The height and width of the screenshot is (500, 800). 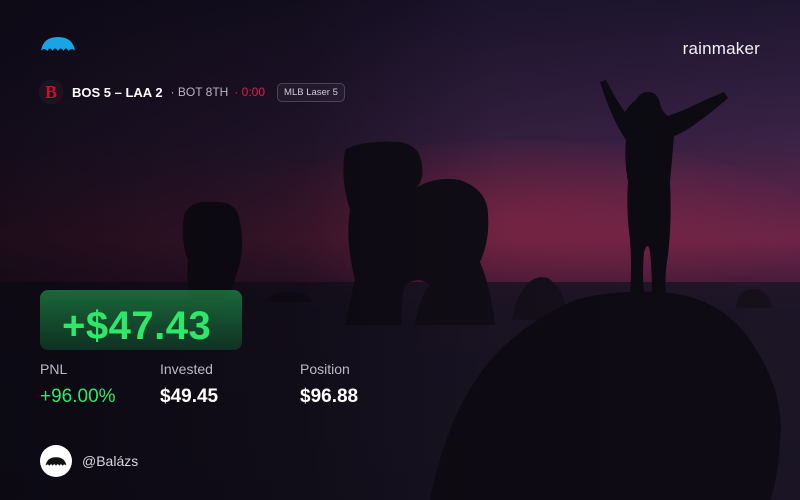 I want to click on svg-text: B, so click(x=51, y=92).